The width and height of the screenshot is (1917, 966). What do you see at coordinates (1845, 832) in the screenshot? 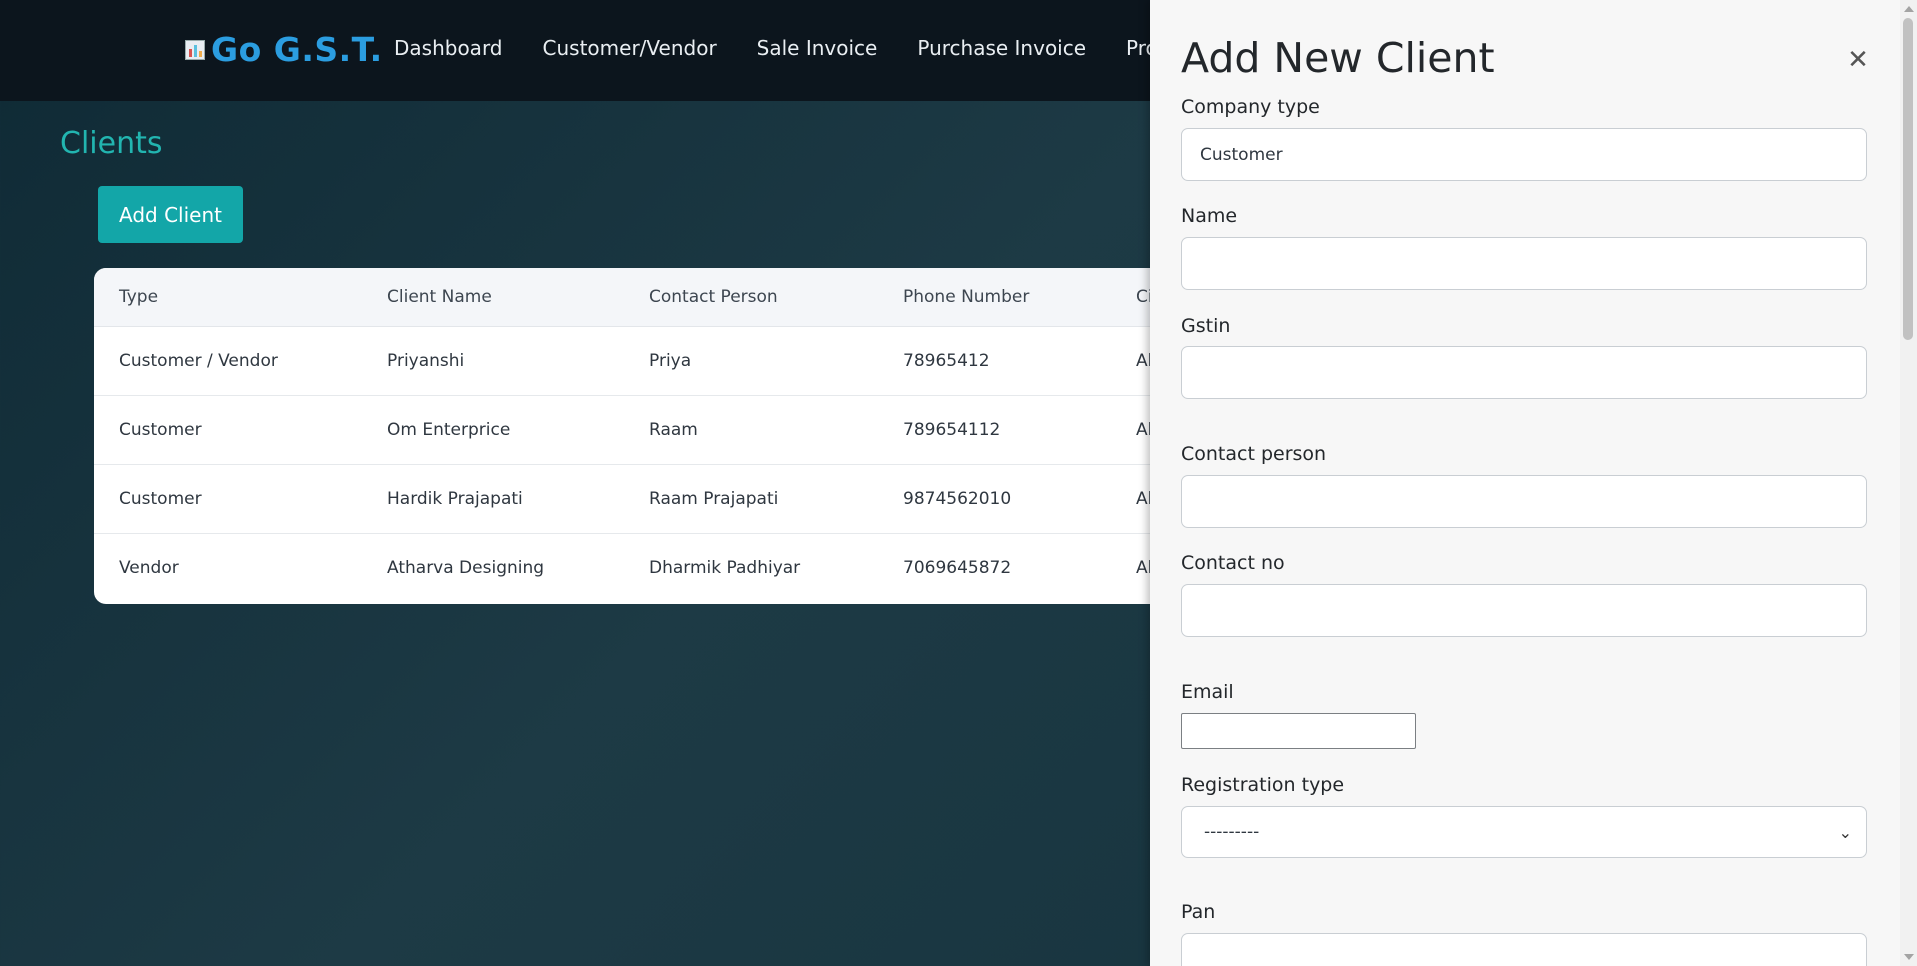
I see `chevron-down-icon: ⌄` at bounding box center [1845, 832].